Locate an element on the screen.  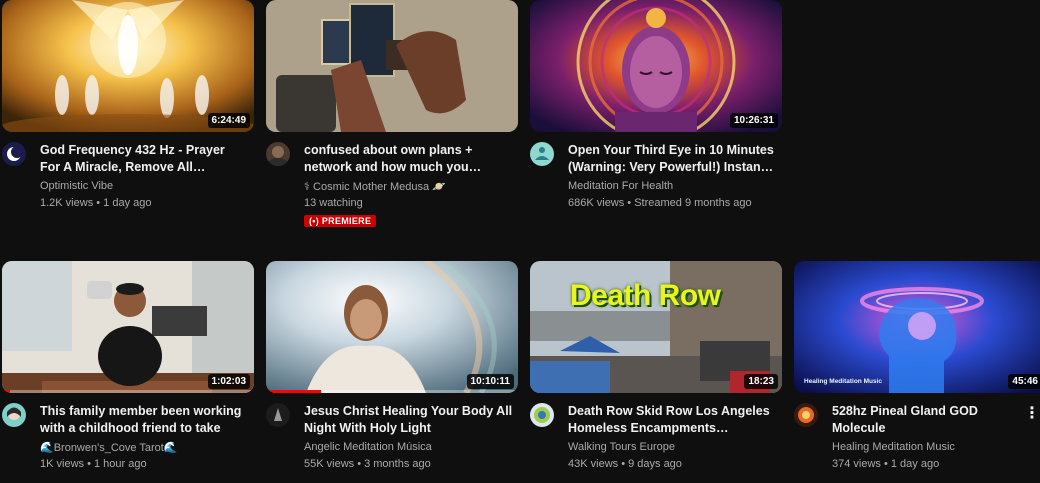
premiere-badge: (•) PREMIERE is located at coordinates (340, 221).